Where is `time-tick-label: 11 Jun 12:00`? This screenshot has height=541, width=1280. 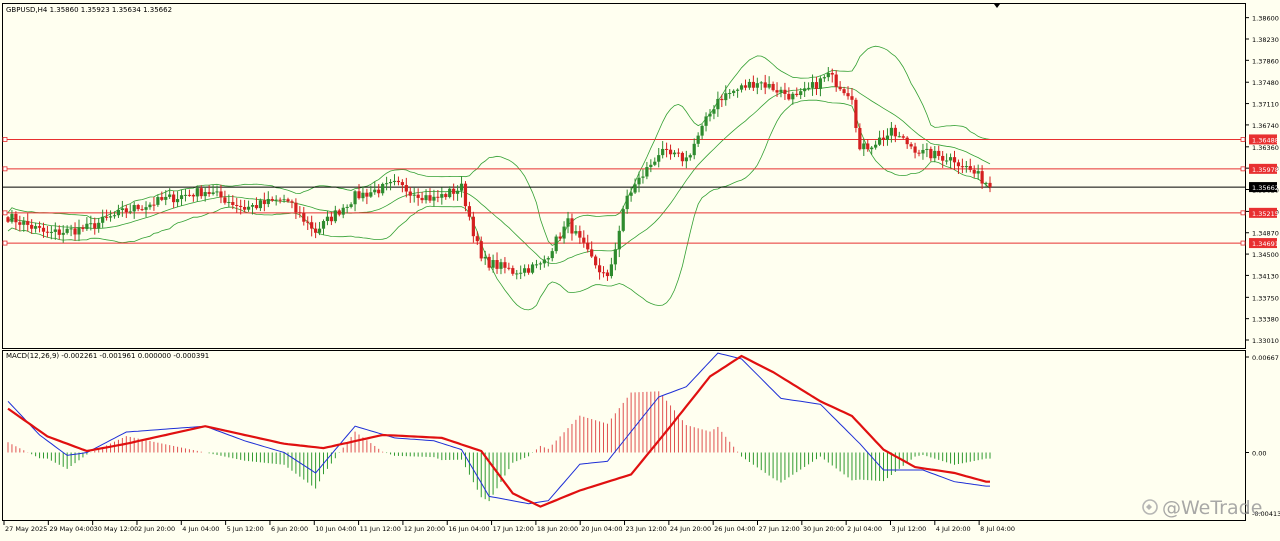
time-tick-label: 11 Jun 12:00 is located at coordinates (380, 529).